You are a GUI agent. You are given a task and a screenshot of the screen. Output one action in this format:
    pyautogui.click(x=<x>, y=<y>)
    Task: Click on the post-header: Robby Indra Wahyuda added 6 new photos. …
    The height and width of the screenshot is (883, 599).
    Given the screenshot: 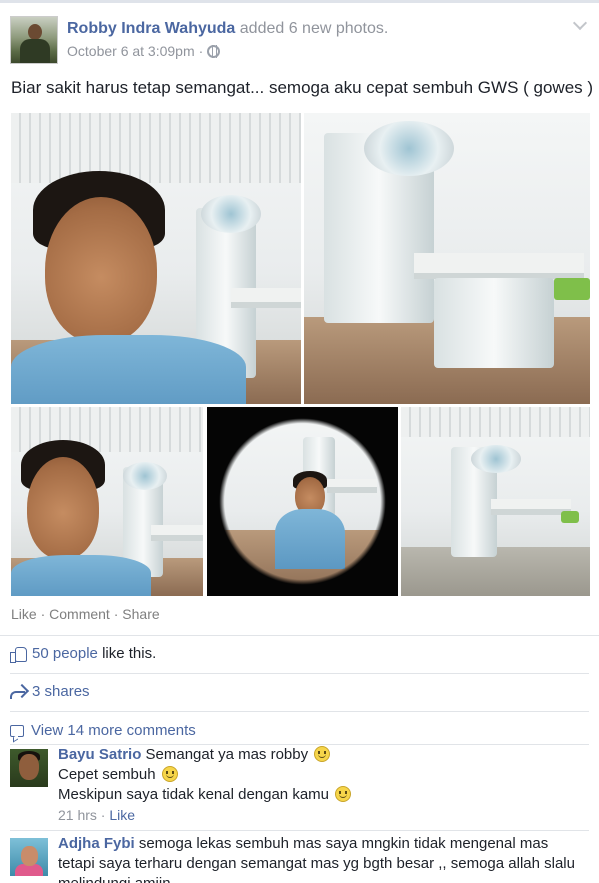 What is the action you would take?
    pyautogui.click(x=299, y=41)
    